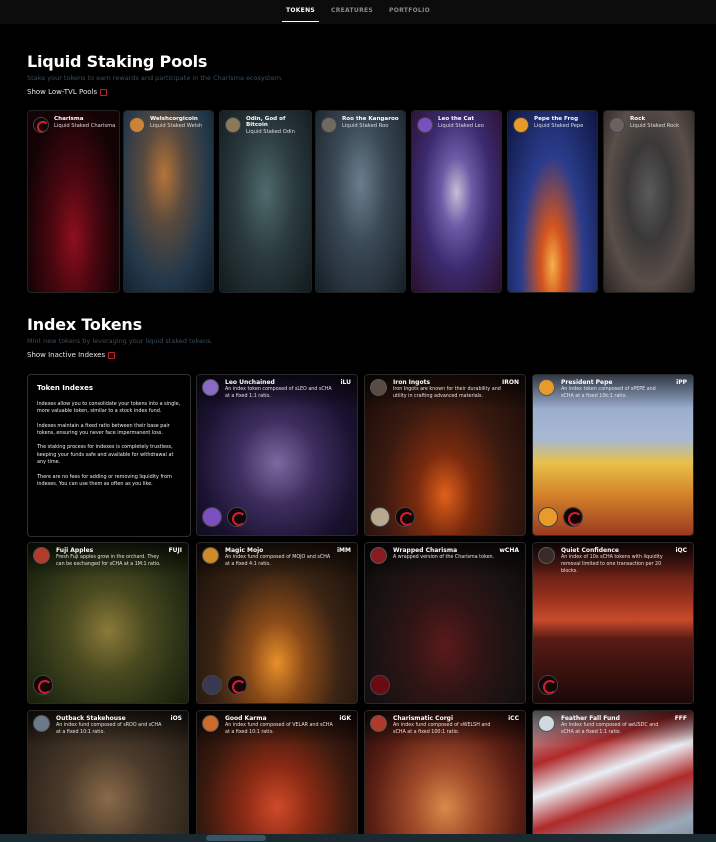 The image size is (716, 842). Describe the element at coordinates (556, 119) in the screenshot. I see `pool-name: Pepe the Frog` at that location.